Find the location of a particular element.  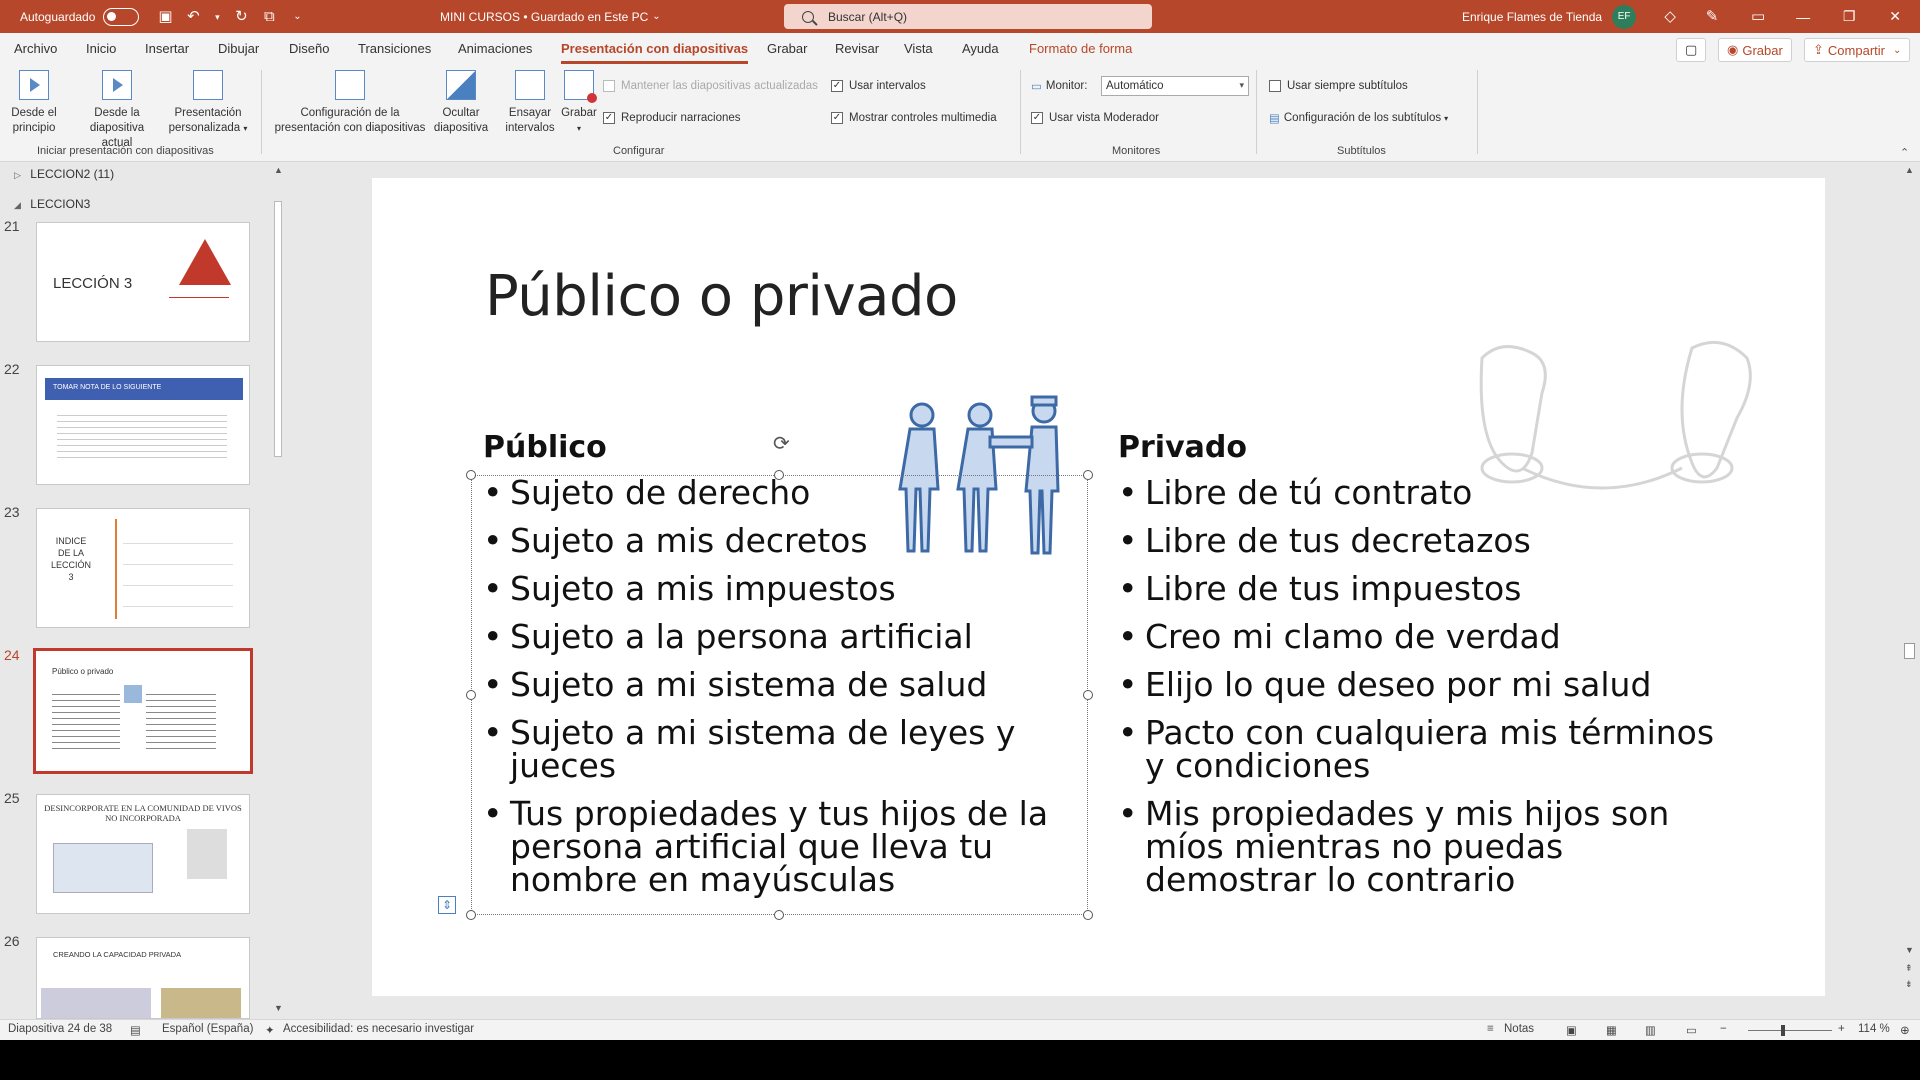

tab-grabar: Grabar is located at coordinates (787, 48).